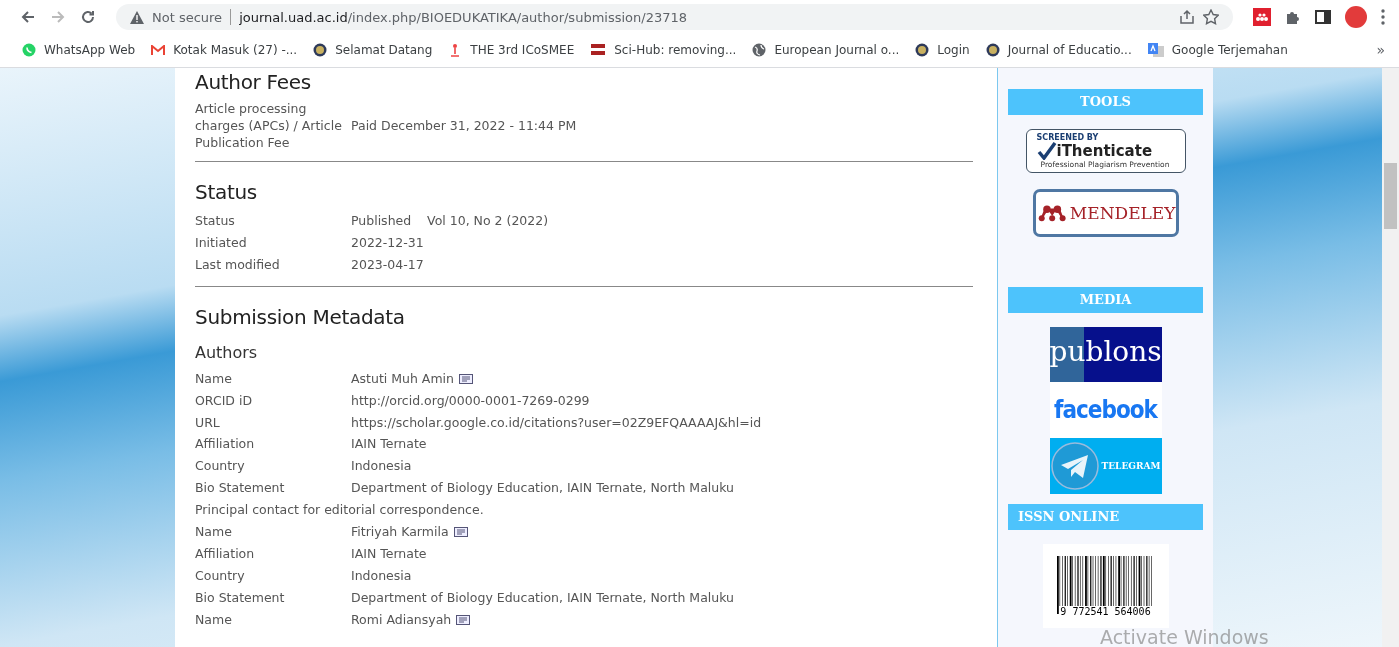 This screenshot has width=1399, height=647. I want to click on bookmark-label: Login, so click(953, 50).